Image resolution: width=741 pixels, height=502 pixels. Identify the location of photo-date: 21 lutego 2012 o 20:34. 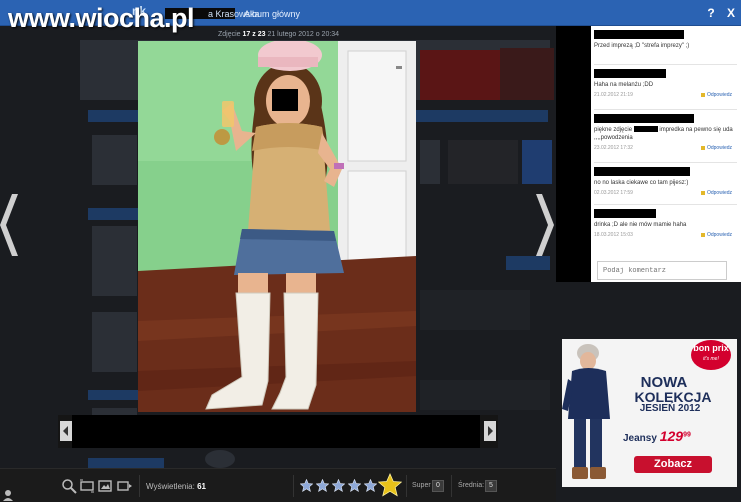
(303, 34).